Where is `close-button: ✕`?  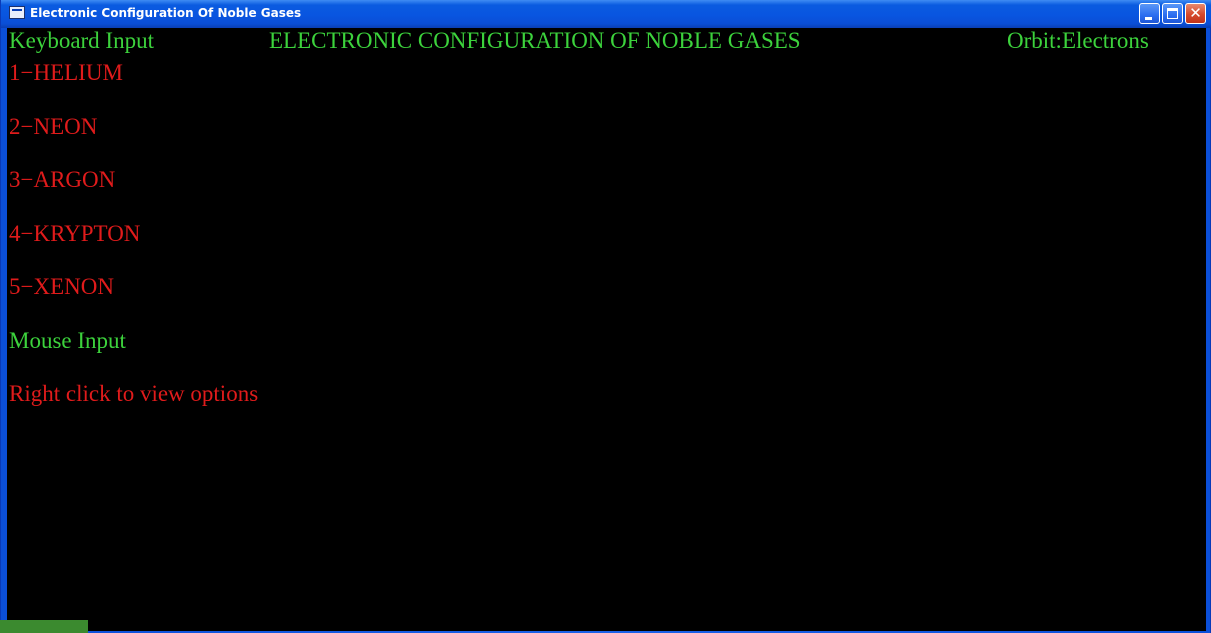 close-button: ✕ is located at coordinates (1195, 13).